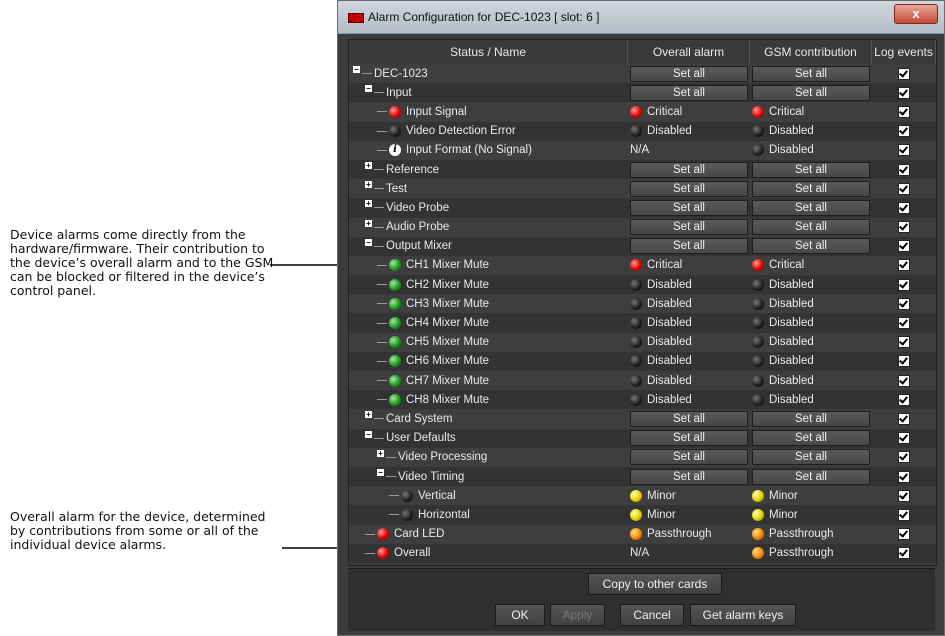  I want to click on header-overall-alarm: Overall alarm, so click(689, 52).